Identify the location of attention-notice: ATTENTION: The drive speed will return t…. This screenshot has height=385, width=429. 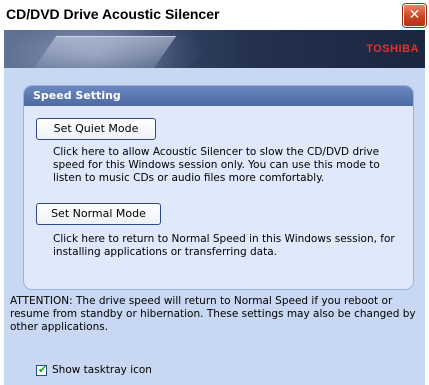
(213, 314).